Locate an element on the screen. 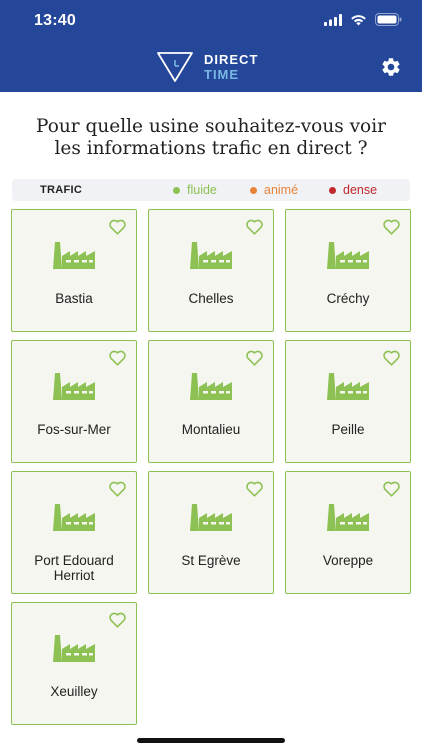 The width and height of the screenshot is (422, 750). plant-name: St Egrève is located at coordinates (211, 560).